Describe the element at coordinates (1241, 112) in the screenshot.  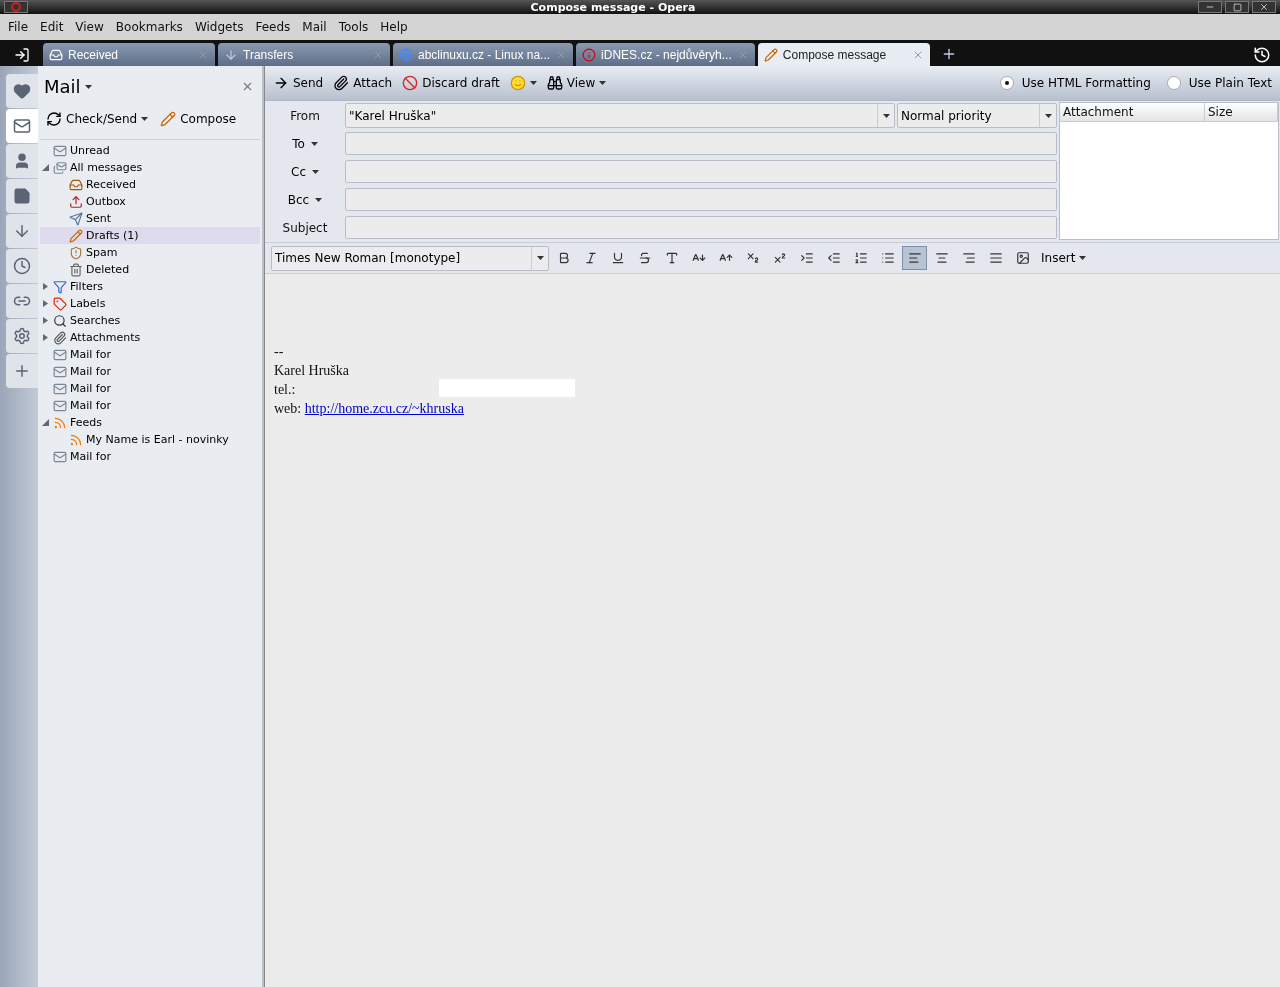
I see `column-header: Size` at that location.